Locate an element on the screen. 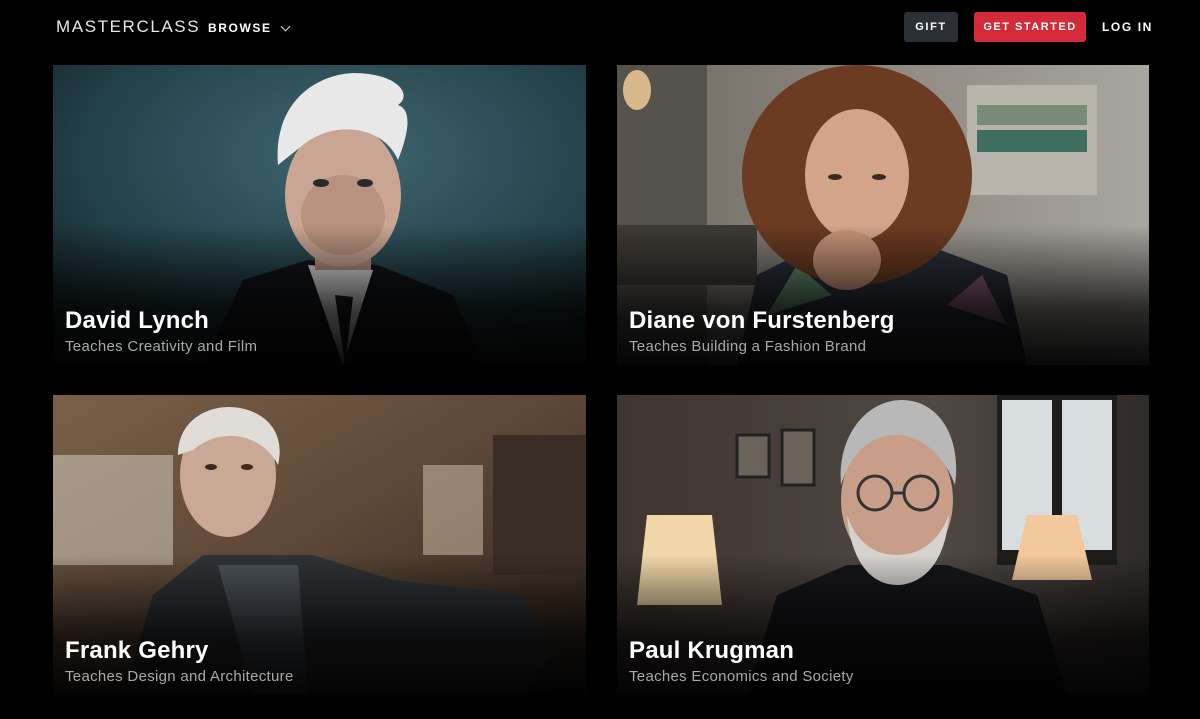 This screenshot has width=1200, height=719. gift-button: GIFT is located at coordinates (931, 27).